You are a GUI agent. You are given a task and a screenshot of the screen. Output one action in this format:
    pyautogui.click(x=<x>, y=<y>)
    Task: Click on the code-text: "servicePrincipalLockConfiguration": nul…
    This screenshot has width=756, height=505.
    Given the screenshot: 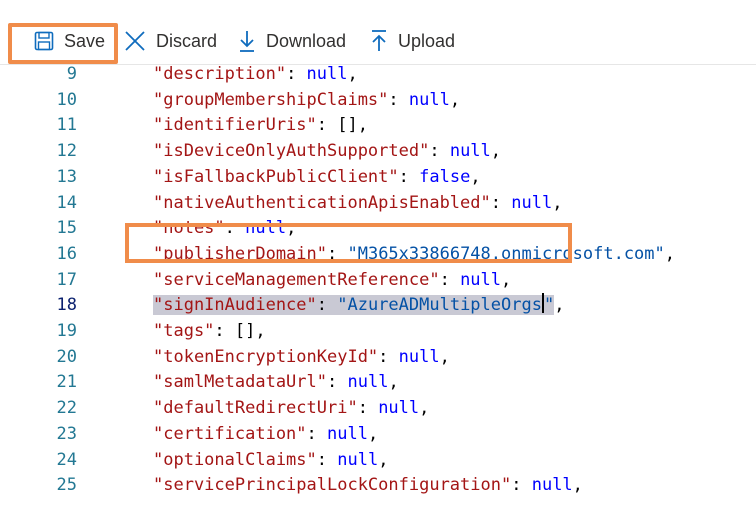 What is the action you would take?
    pyautogui.click(x=368, y=485)
    